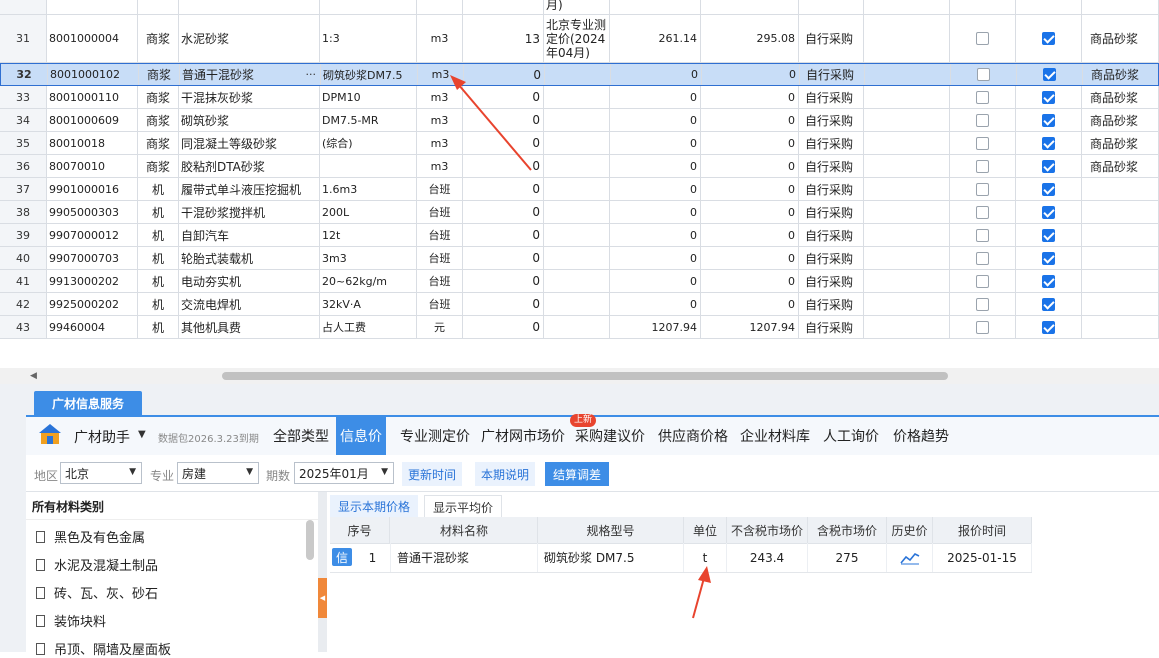  Describe the element at coordinates (249, 327) in the screenshot. I see `cell-name: 其他机具费` at that location.